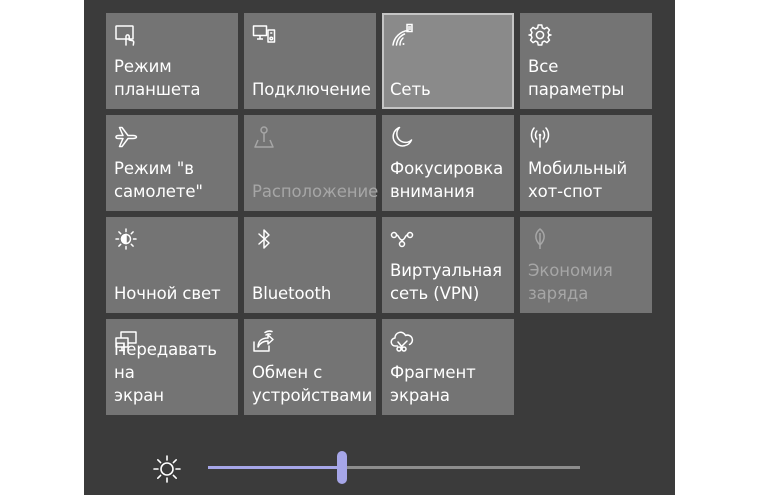 The width and height of the screenshot is (760, 496). What do you see at coordinates (576, 78) in the screenshot?
I see `tile-label: Все параметры` at bounding box center [576, 78].